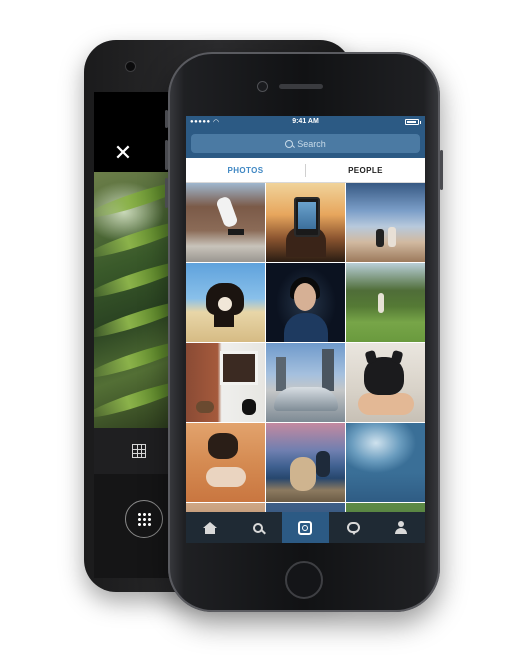  Describe the element at coordinates (166, 119) in the screenshot. I see `mute-switch` at that location.